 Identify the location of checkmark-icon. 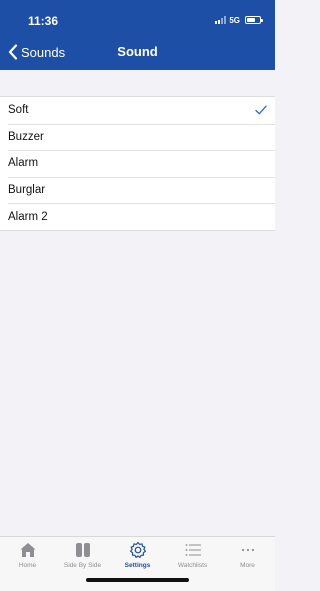
(261, 110).